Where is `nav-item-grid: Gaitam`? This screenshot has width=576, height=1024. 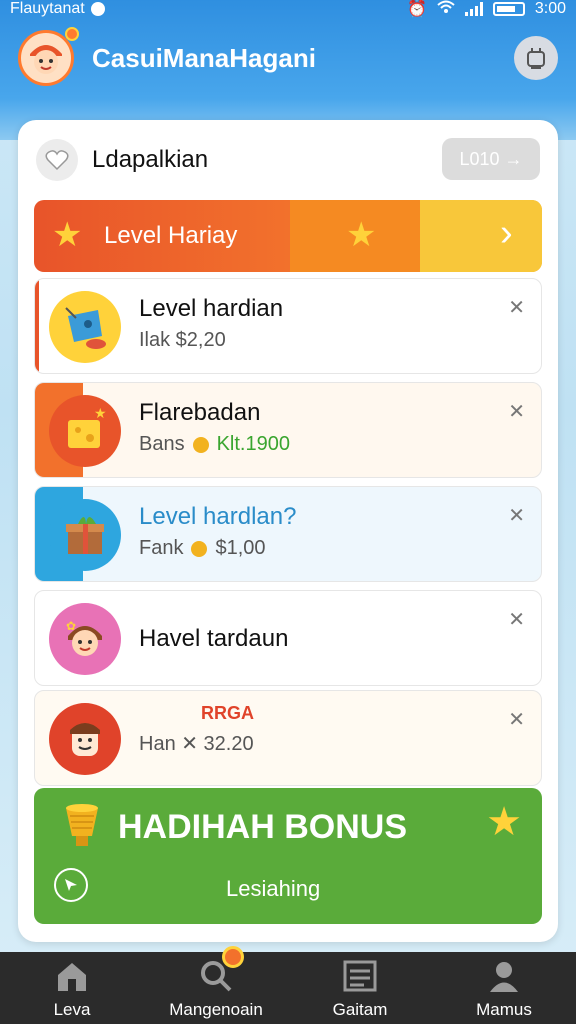 nav-item-grid: Gaitam is located at coordinates (360, 988).